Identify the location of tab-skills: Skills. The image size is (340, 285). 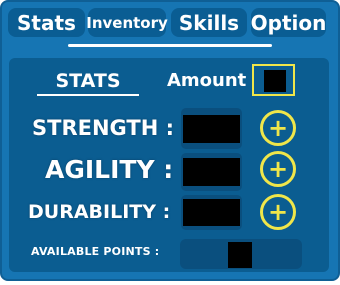
(209, 22).